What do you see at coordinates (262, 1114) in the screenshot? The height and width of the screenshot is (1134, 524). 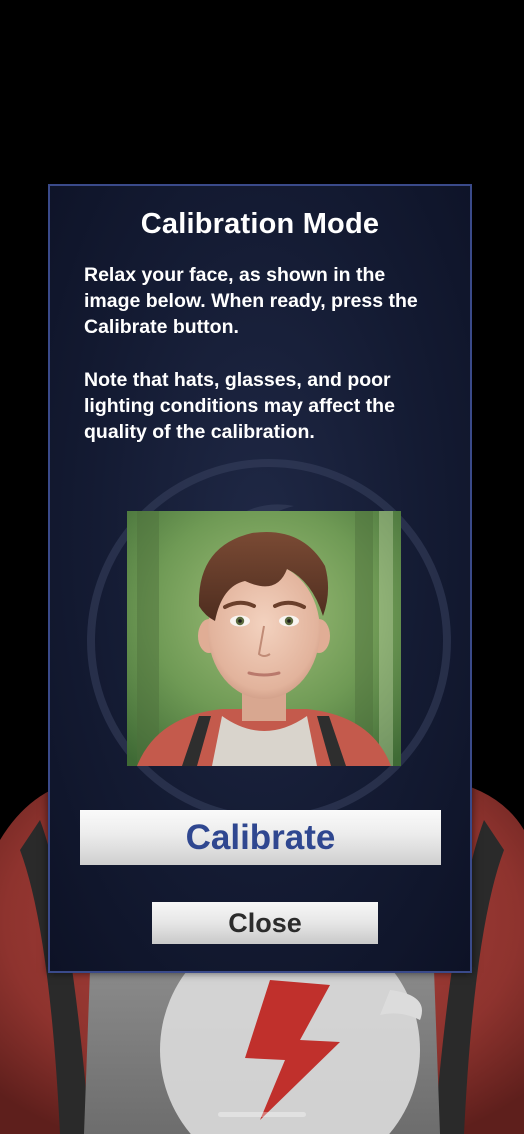 I see `home-indicator` at bounding box center [262, 1114].